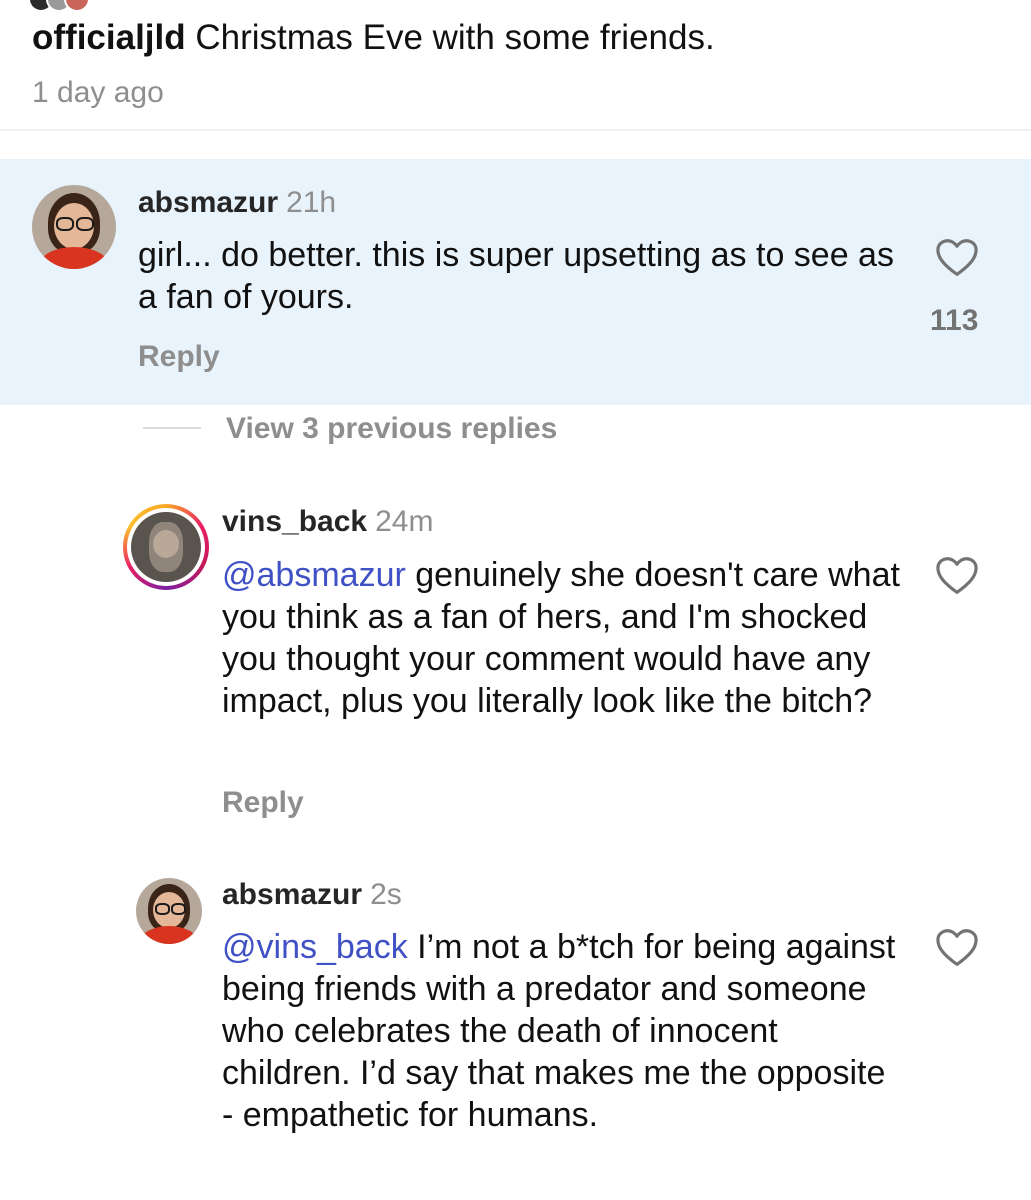 This screenshot has height=1200, width=1031. What do you see at coordinates (954, 321) in the screenshot?
I see `like-count: 113` at bounding box center [954, 321].